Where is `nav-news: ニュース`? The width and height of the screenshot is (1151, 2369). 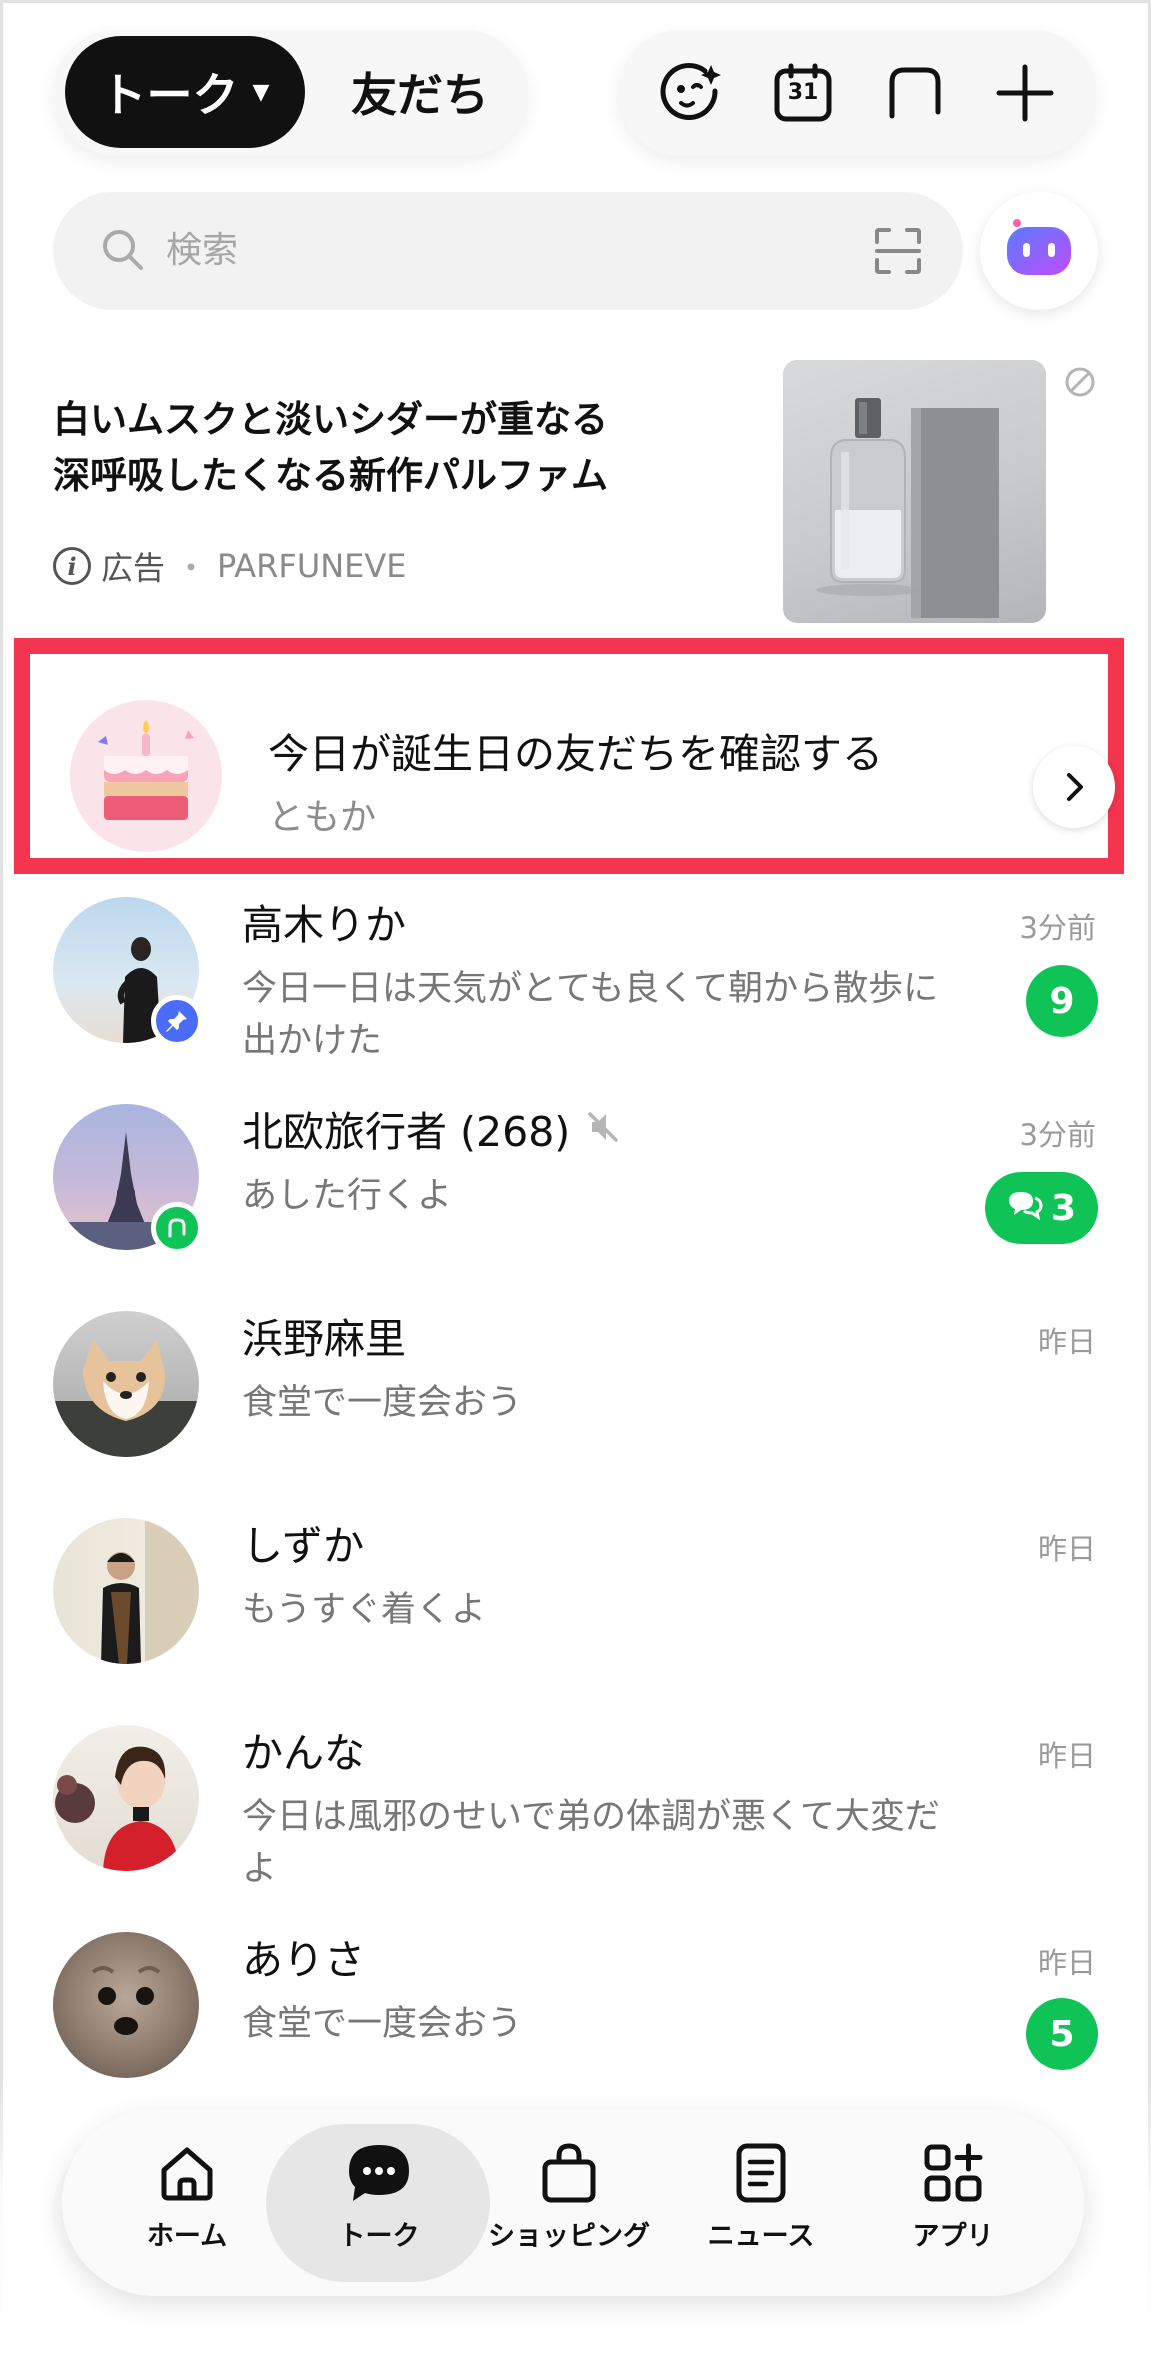
nav-news: ニュース is located at coordinates (761, 2203).